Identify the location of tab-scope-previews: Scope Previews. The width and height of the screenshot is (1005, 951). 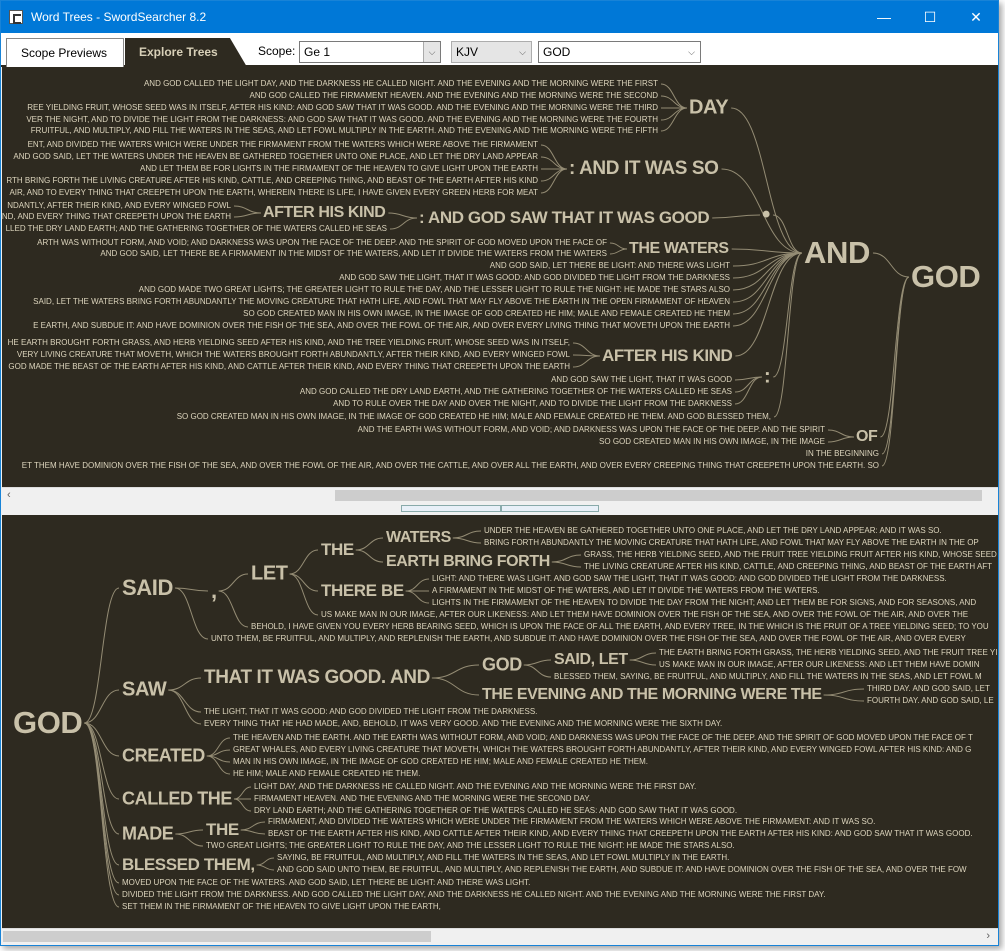
(65, 52).